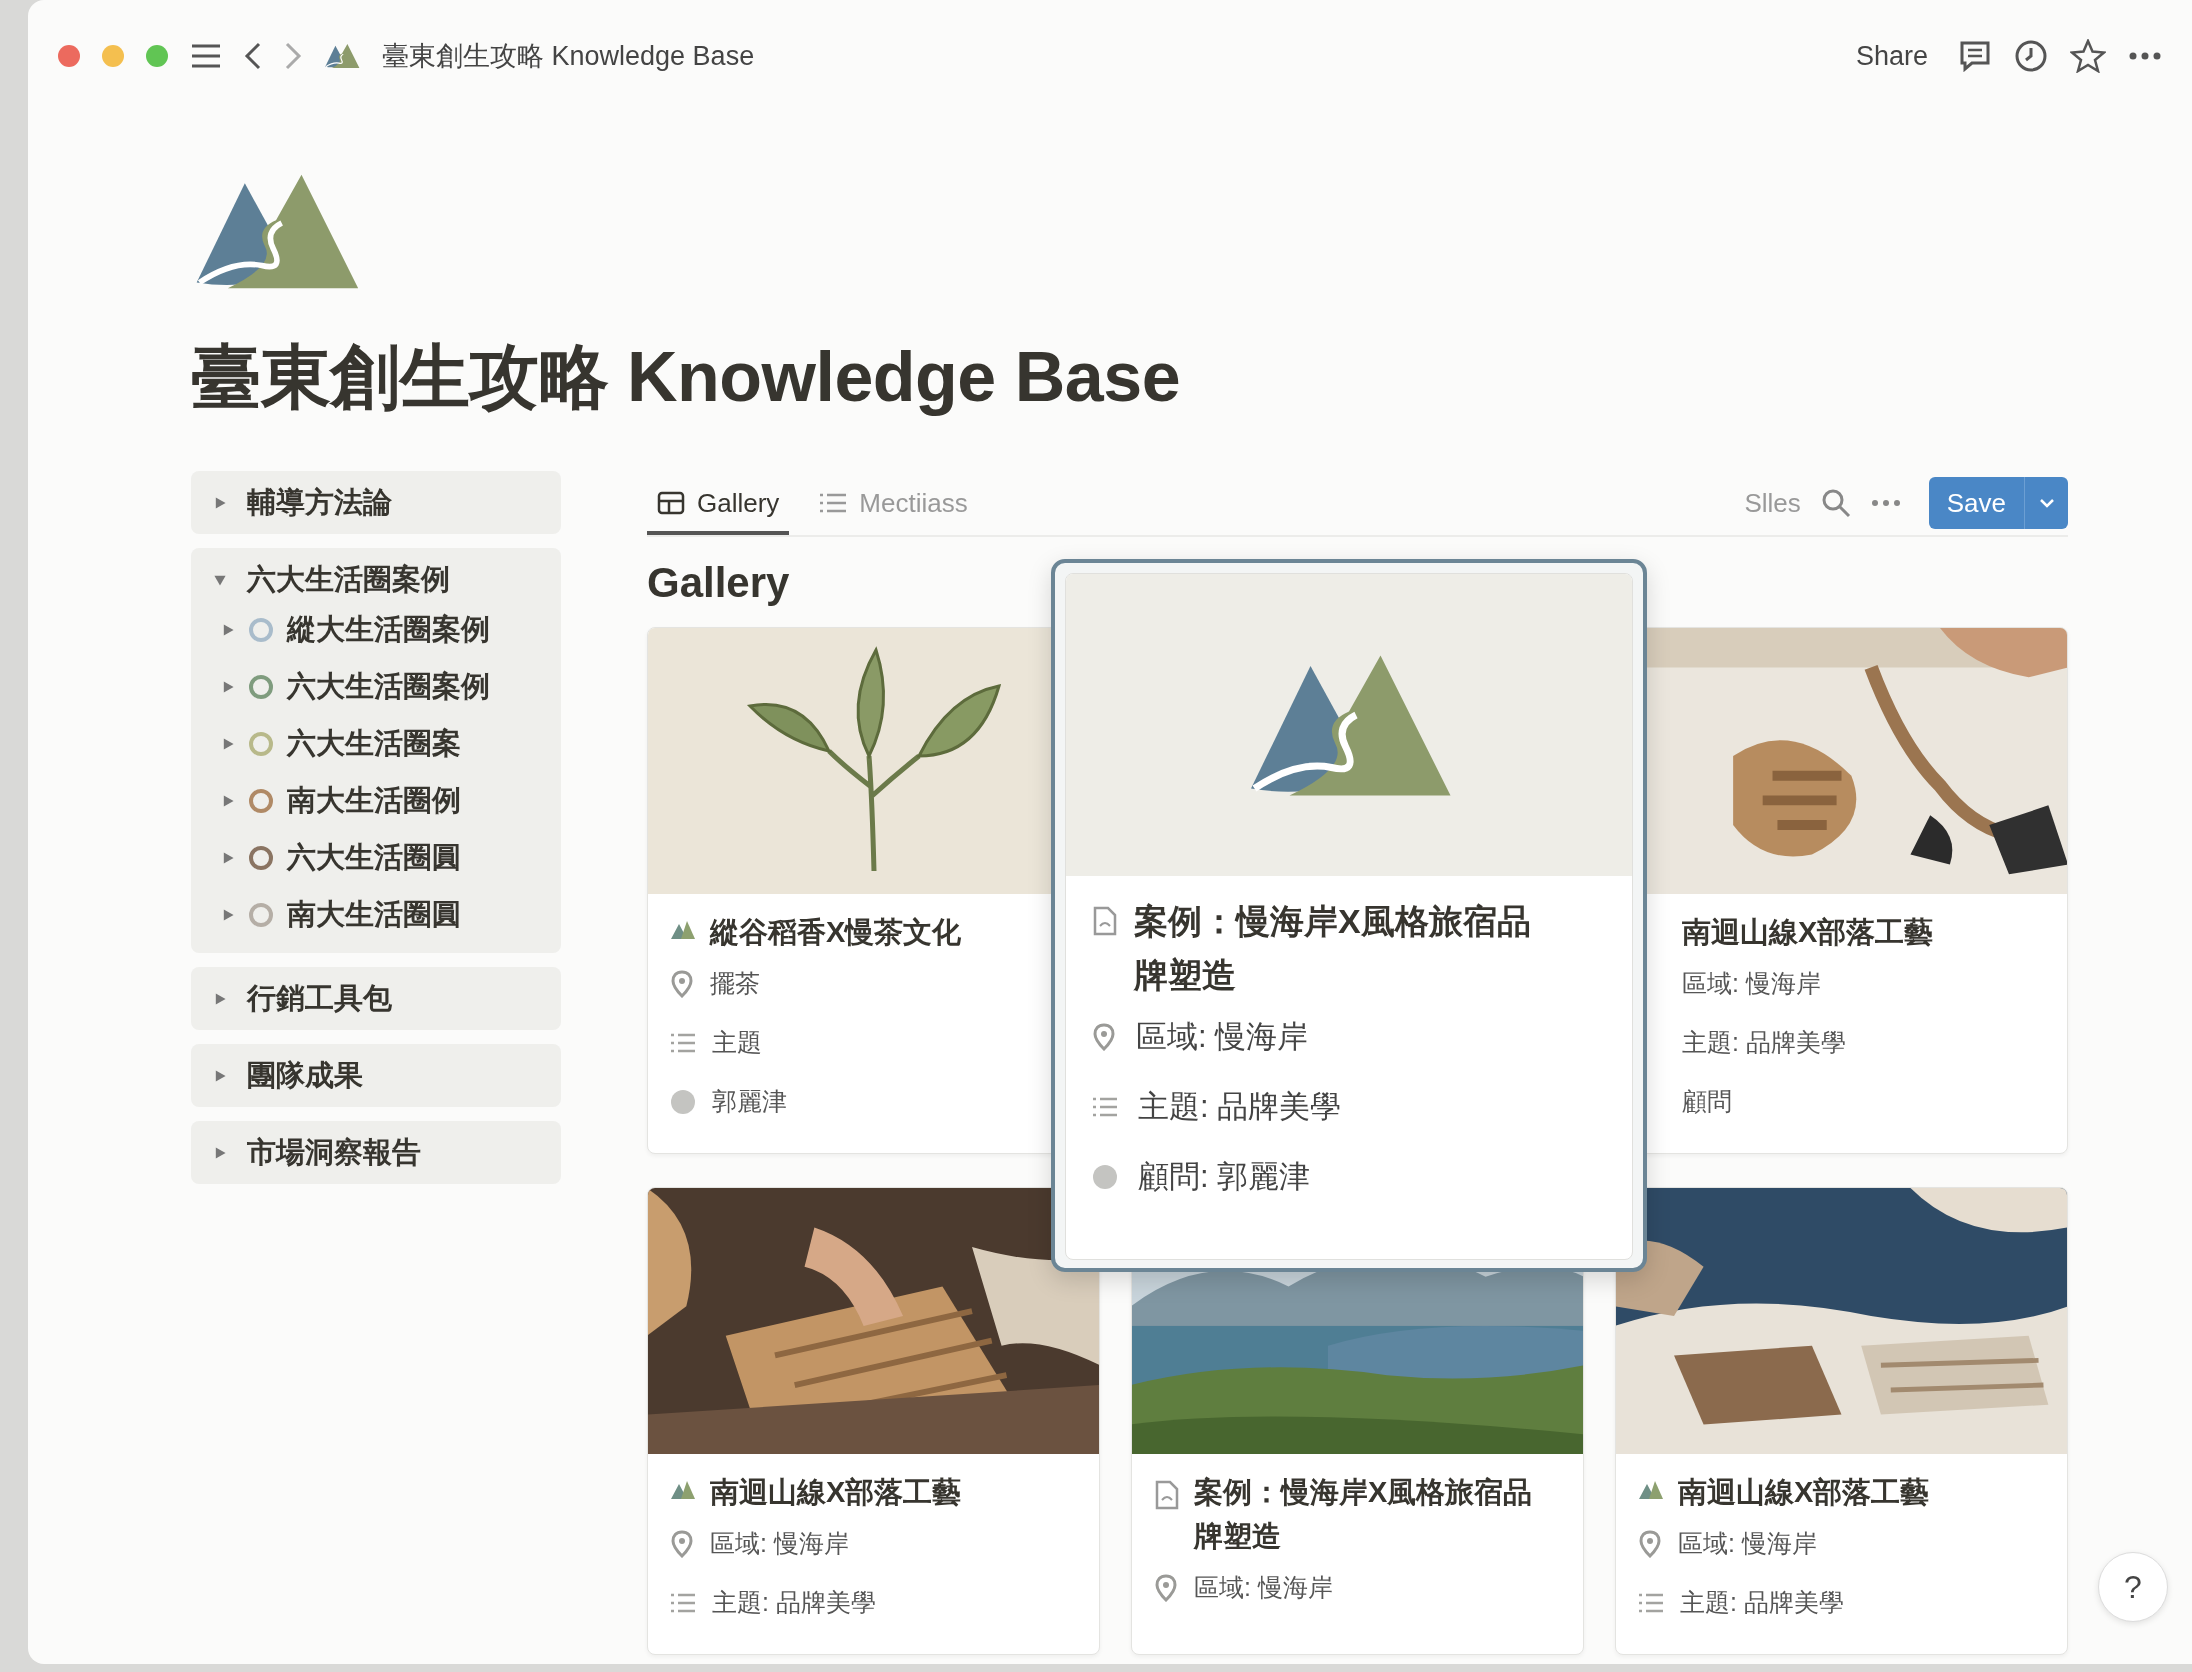 The height and width of the screenshot is (1672, 2192). Describe the element at coordinates (686, 377) in the screenshot. I see `page-title: 臺東創生攻略 Knowledge Base` at that location.